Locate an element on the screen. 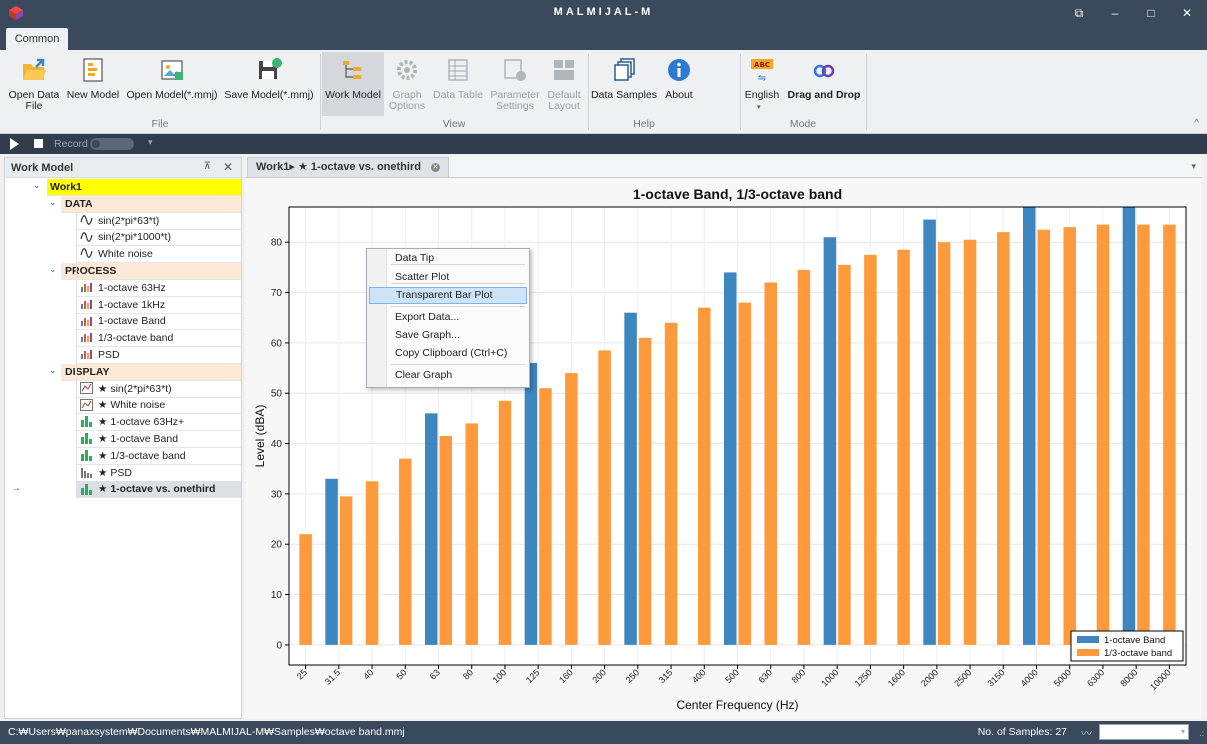  tab-common: Common is located at coordinates (37, 39).